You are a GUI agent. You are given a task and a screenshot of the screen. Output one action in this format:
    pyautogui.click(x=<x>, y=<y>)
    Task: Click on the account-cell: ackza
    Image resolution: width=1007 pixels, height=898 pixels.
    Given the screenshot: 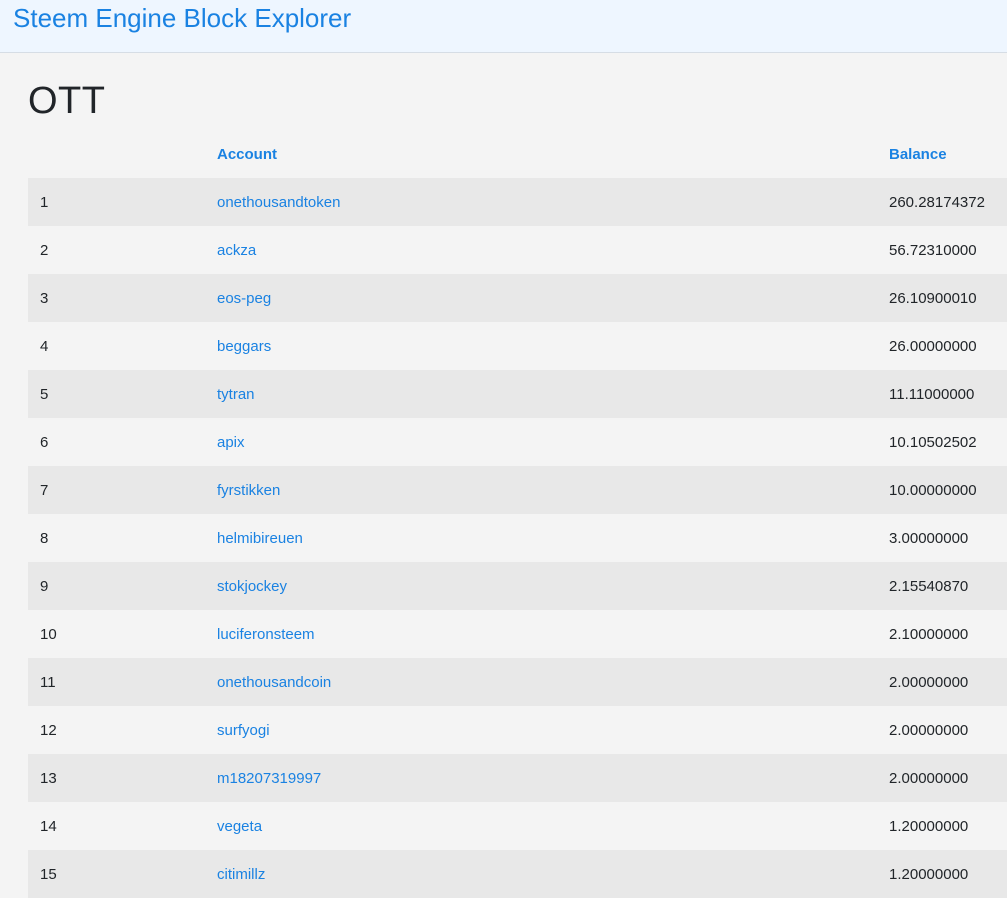 What is the action you would take?
    pyautogui.click(x=553, y=250)
    